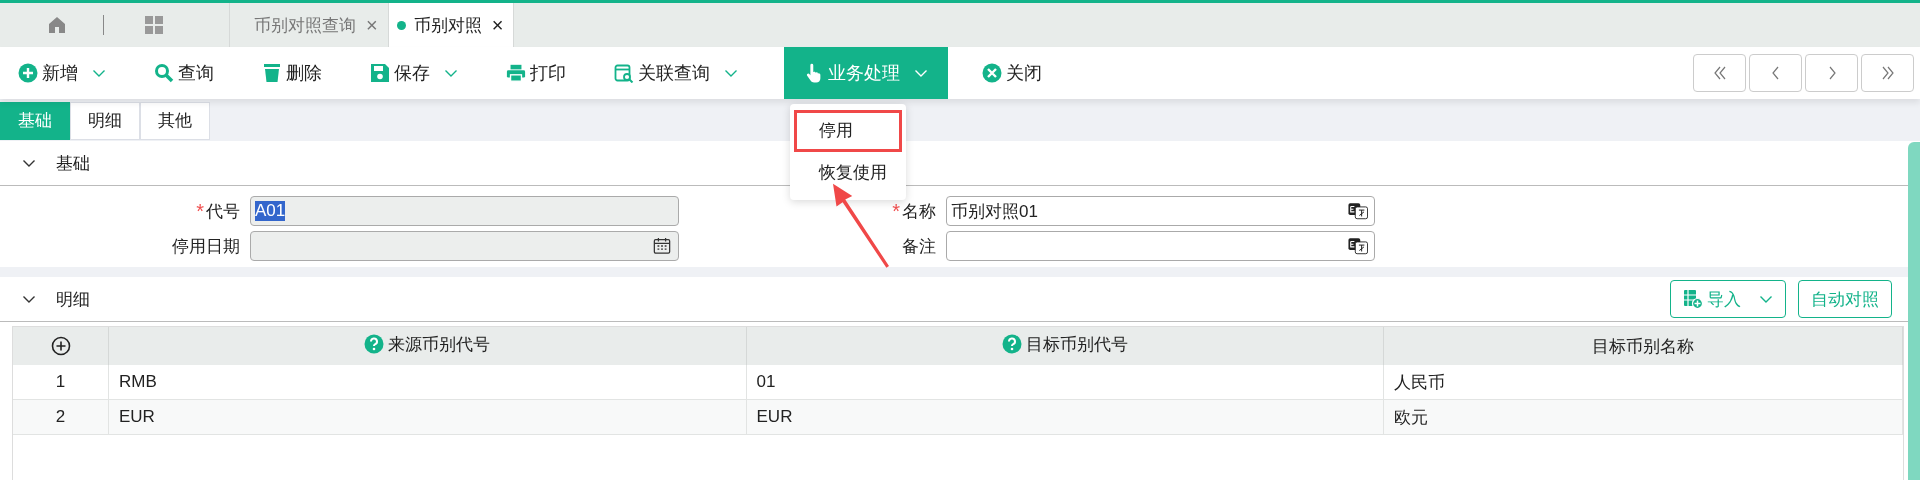 The width and height of the screenshot is (1920, 480). I want to click on section-title: 基础, so click(73, 163).